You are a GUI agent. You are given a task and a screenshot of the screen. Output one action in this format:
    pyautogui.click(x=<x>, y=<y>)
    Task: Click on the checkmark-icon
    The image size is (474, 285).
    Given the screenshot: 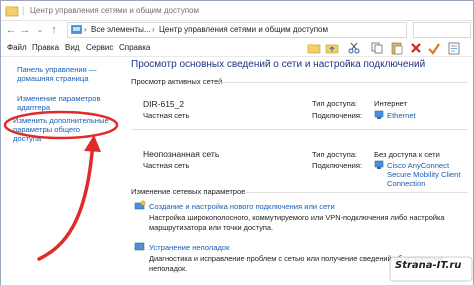 What is the action you would take?
    pyautogui.click(x=434, y=48)
    